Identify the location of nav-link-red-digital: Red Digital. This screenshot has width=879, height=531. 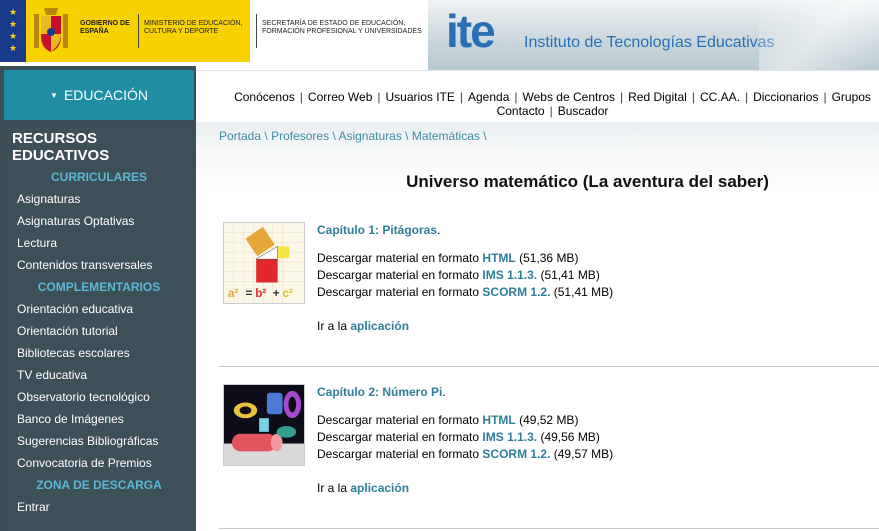
(657, 97).